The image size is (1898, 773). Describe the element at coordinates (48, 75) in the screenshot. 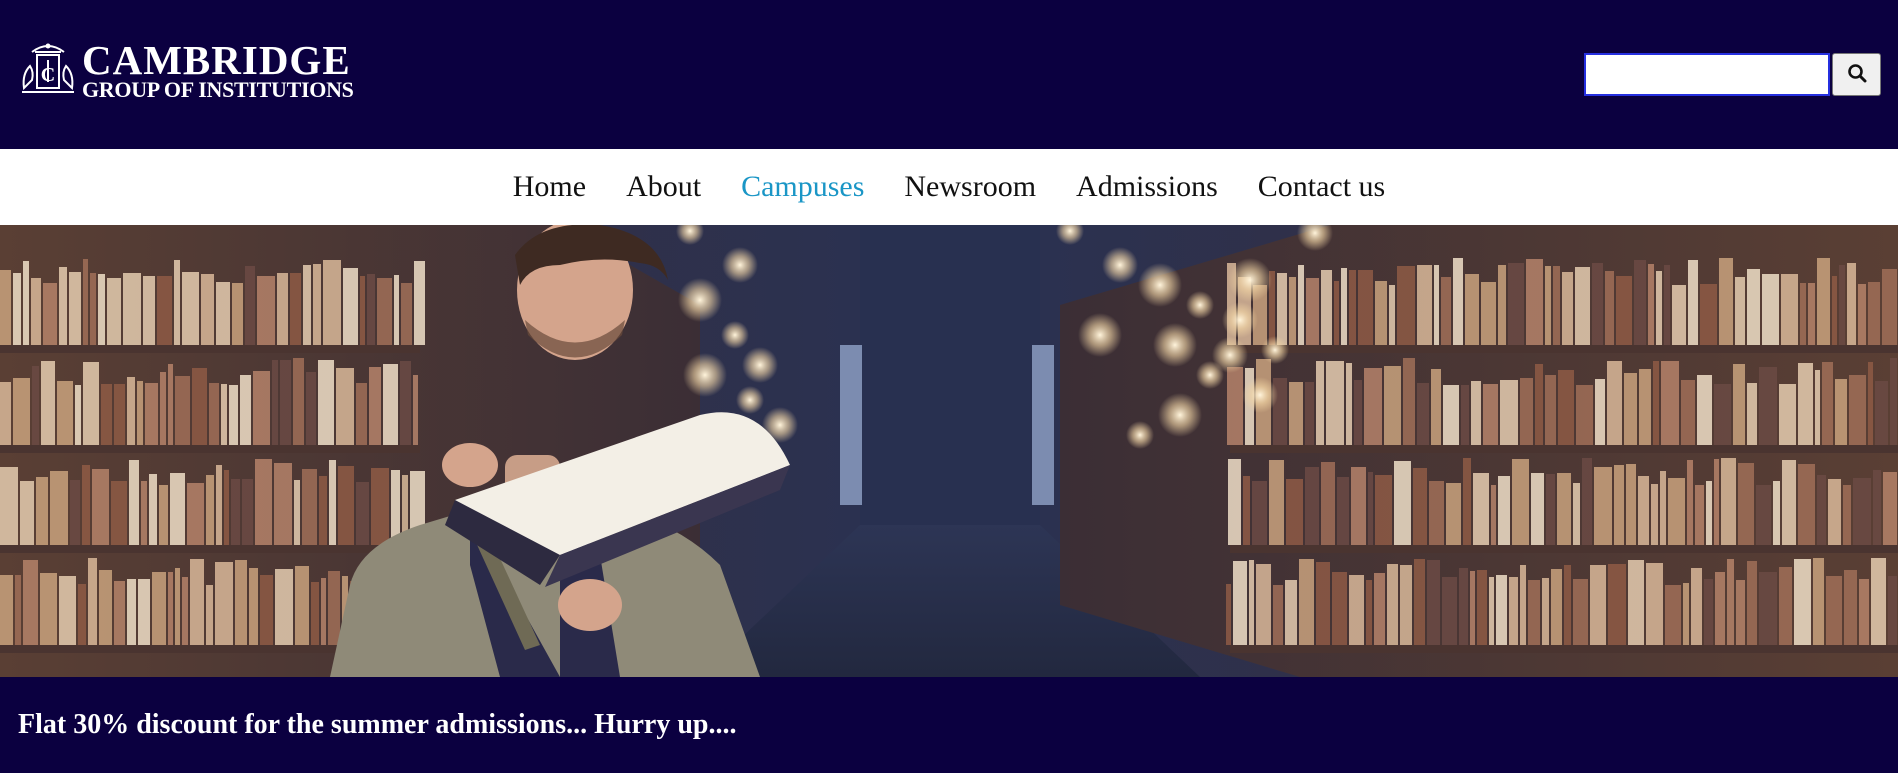

I see `svg-text: C` at that location.